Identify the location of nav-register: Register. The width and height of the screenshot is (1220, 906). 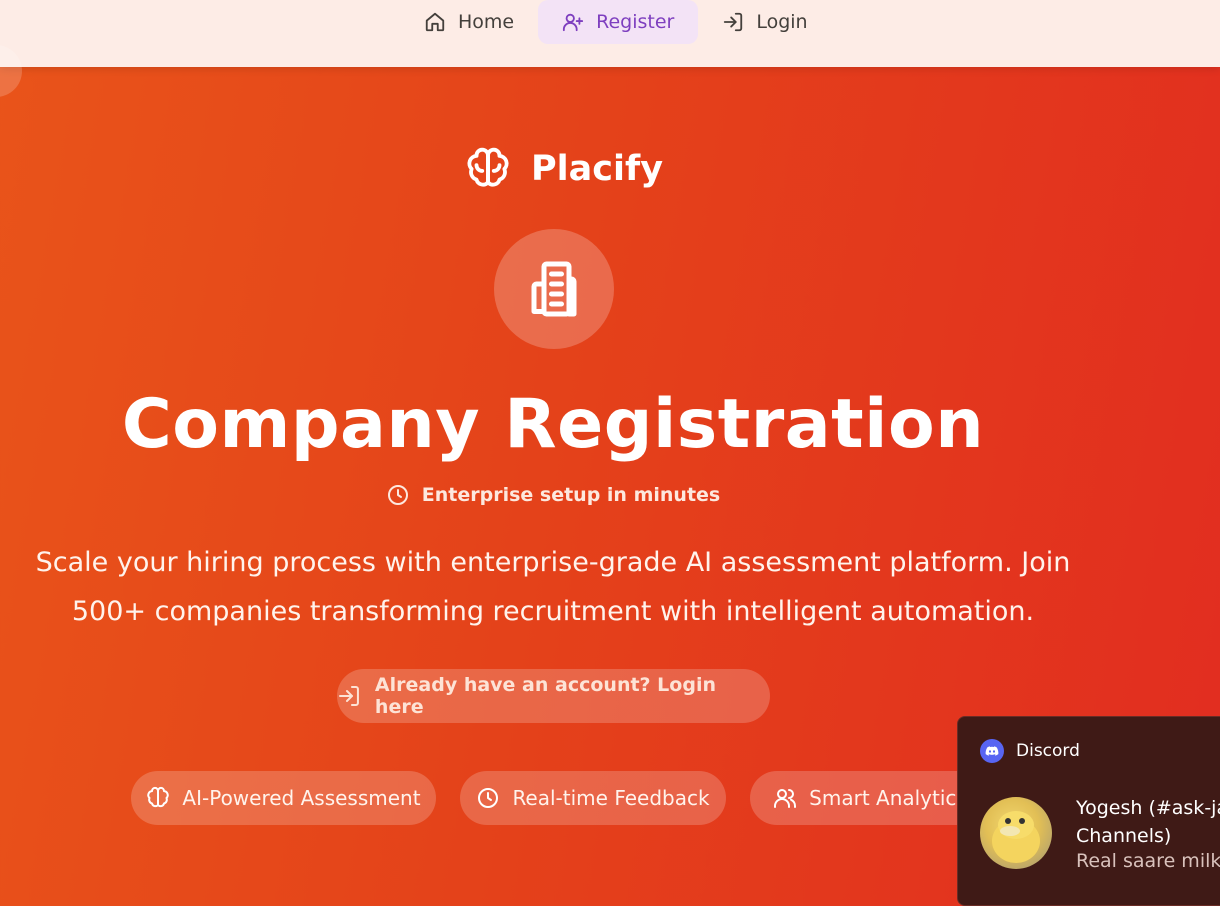
(618, 22).